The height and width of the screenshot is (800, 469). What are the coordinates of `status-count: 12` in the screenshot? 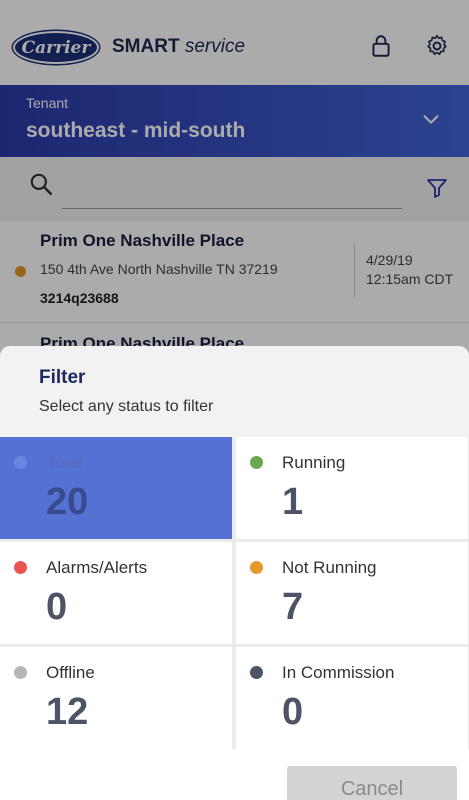 It's located at (67, 712).